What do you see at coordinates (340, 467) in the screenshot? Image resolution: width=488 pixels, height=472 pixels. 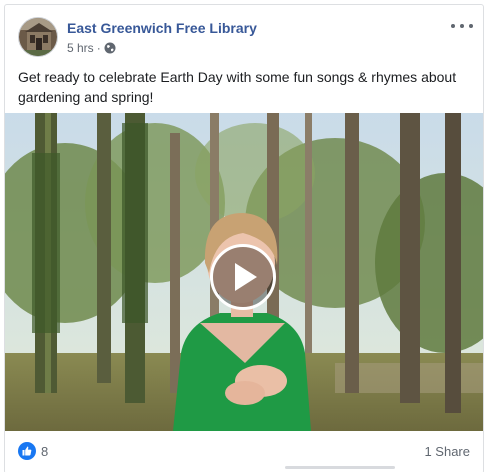 I see `loading-bar` at bounding box center [340, 467].